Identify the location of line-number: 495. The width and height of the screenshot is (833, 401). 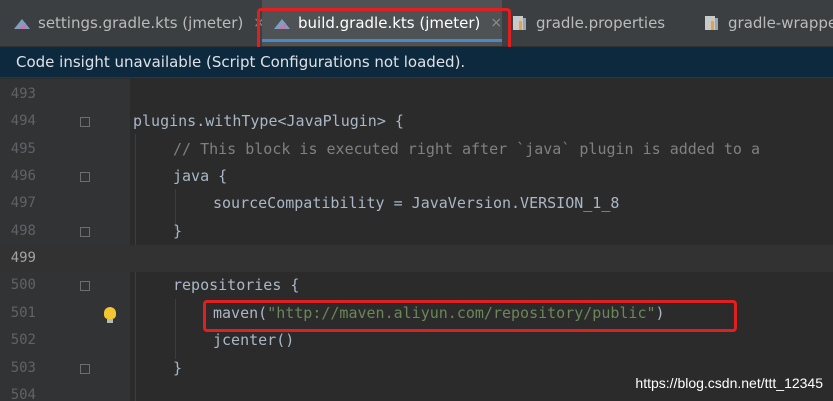
(23, 149).